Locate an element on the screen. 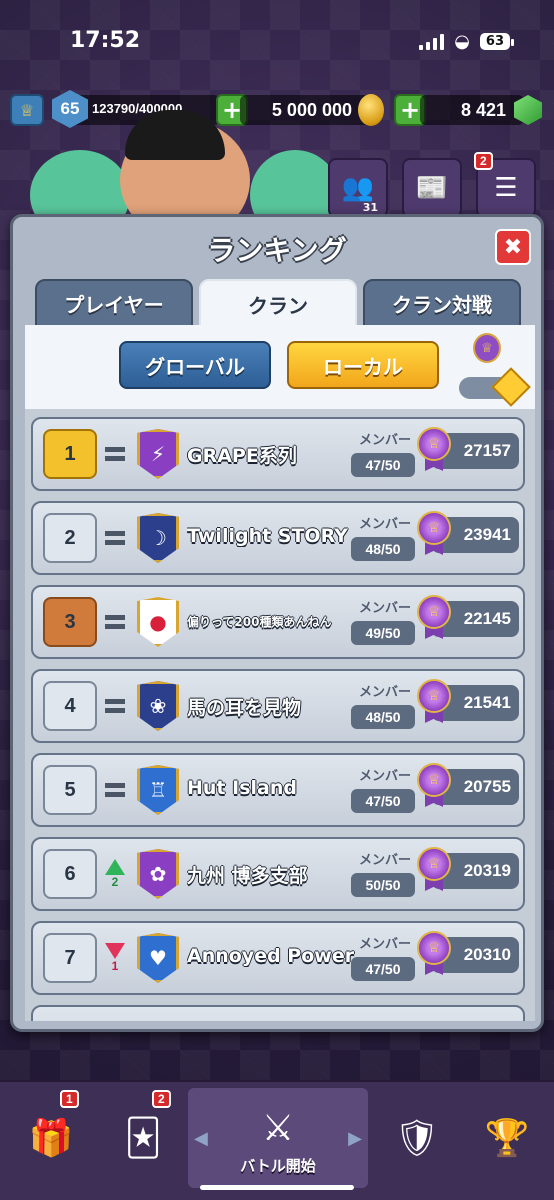  tab-clan-wars: クラン対戦 is located at coordinates (442, 303).